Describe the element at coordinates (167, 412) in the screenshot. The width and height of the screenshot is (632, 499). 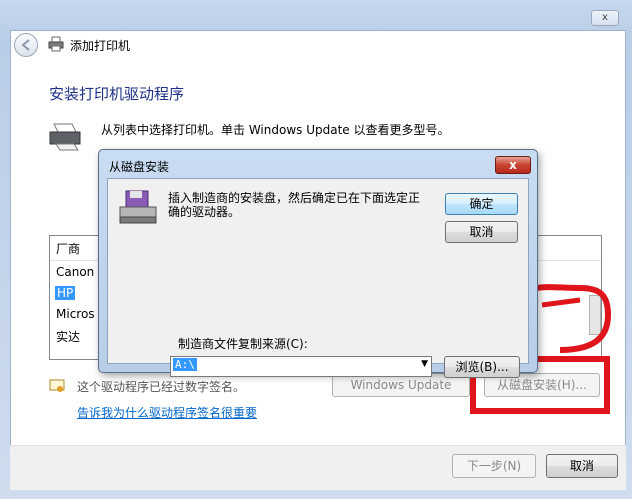
I see `signing-link: 告诉我为什么驱动程序签名很重要` at that location.